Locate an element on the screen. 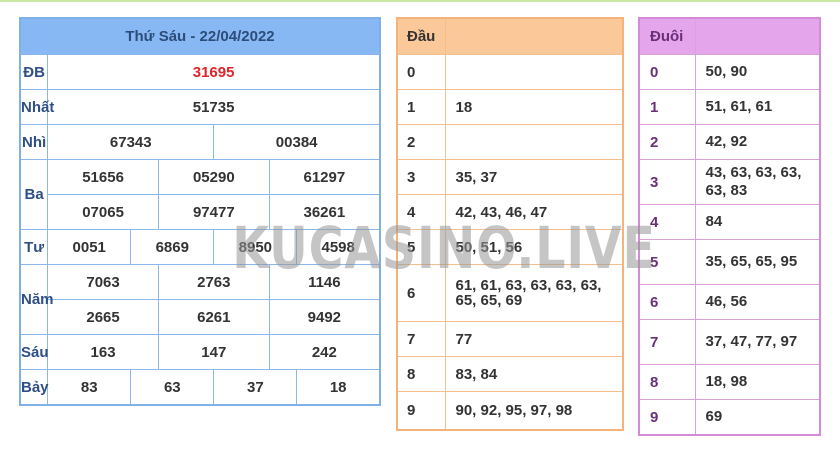 This screenshot has width=840, height=472. prize-label: Nhất is located at coordinates (36, 107).